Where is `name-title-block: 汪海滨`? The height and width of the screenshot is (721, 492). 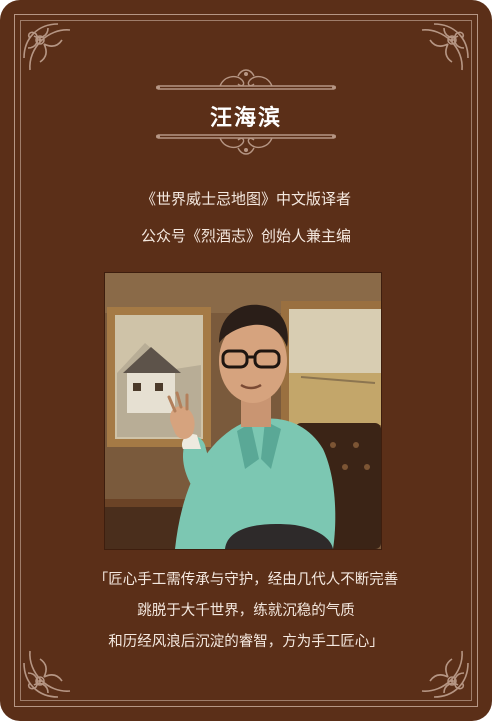 name-title-block: 汪海滨 is located at coordinates (246, 116).